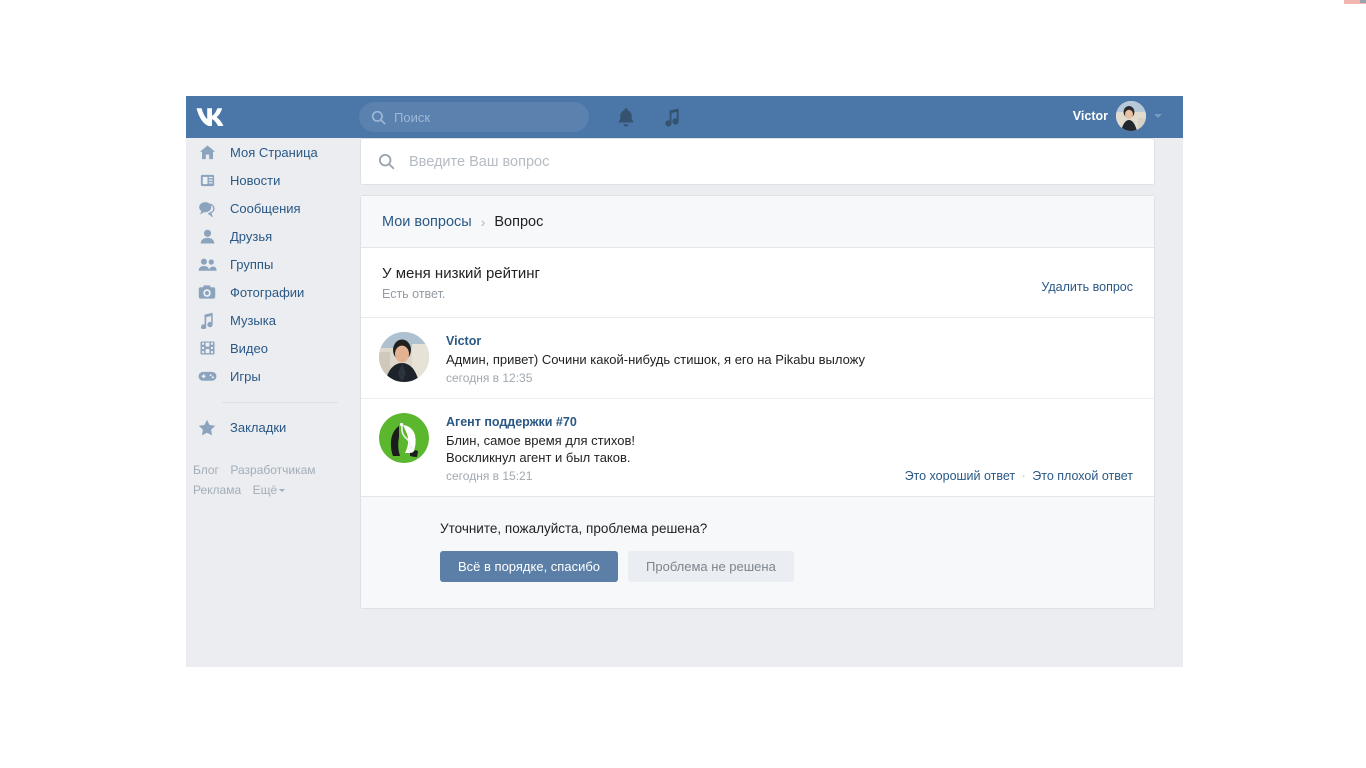  I want to click on footer-link-advertising: Реклама, so click(217, 490).